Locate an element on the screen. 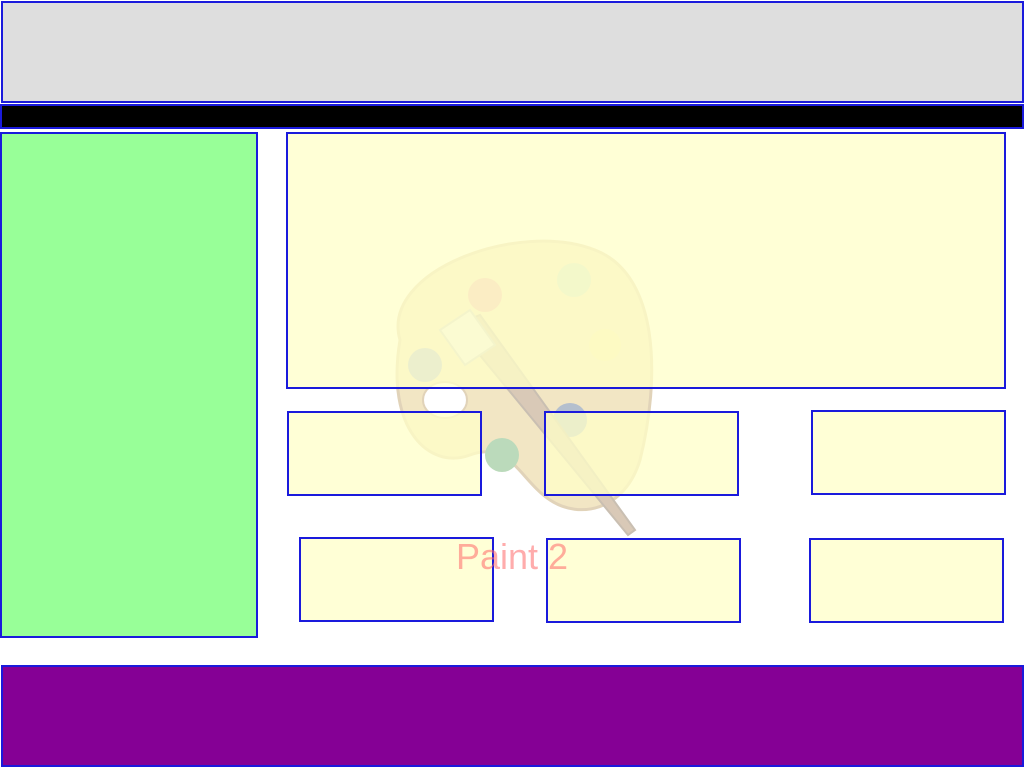 The height and width of the screenshot is (768, 1024). footer-region is located at coordinates (512, 716).